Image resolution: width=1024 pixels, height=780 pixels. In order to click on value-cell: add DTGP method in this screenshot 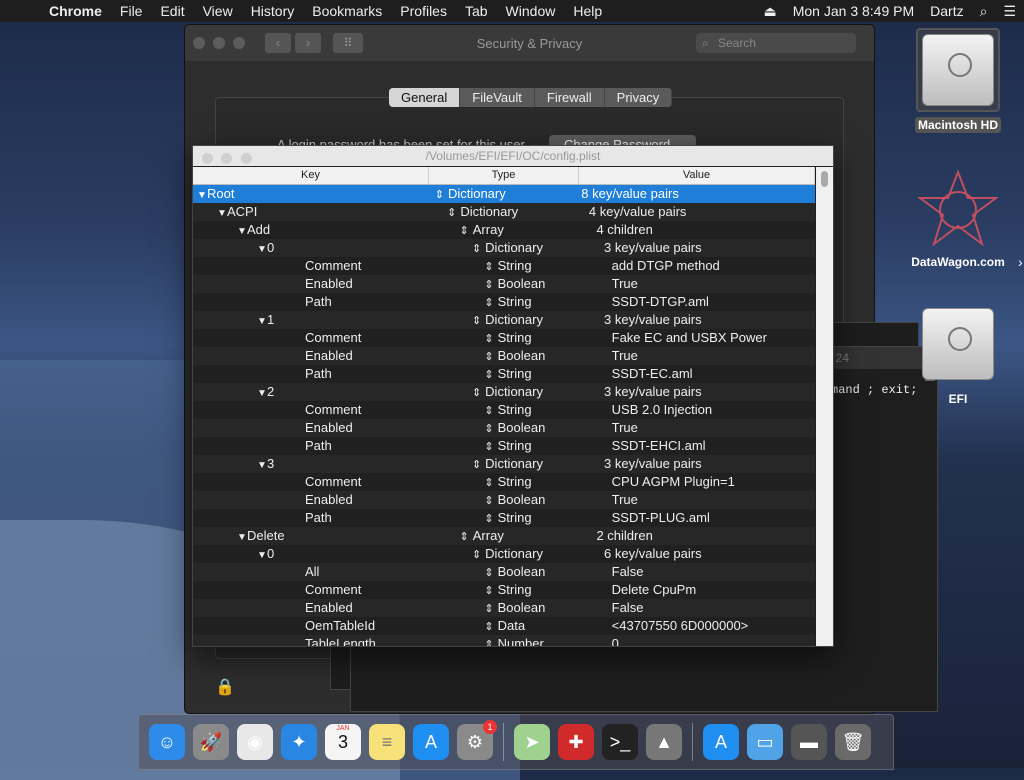, I will do `click(712, 266)`.